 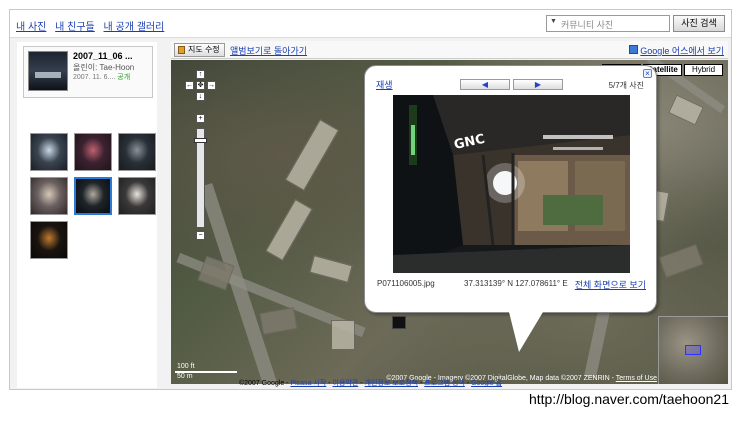 I want to click on zoom-in-button: +, so click(x=200, y=118).